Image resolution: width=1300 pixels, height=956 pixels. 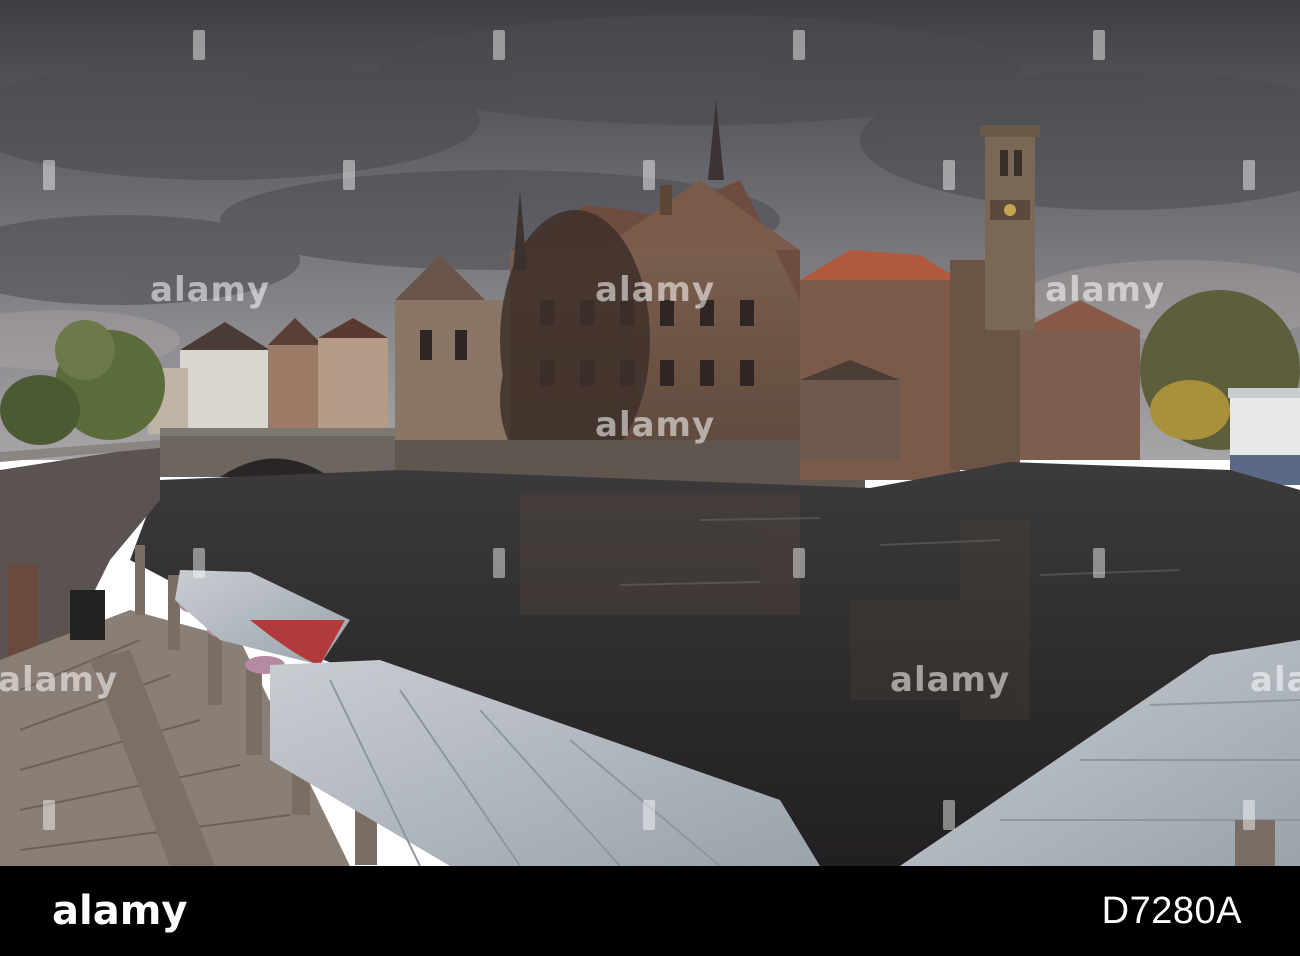 I want to click on alamy-logo: alamy, so click(x=119, y=911).